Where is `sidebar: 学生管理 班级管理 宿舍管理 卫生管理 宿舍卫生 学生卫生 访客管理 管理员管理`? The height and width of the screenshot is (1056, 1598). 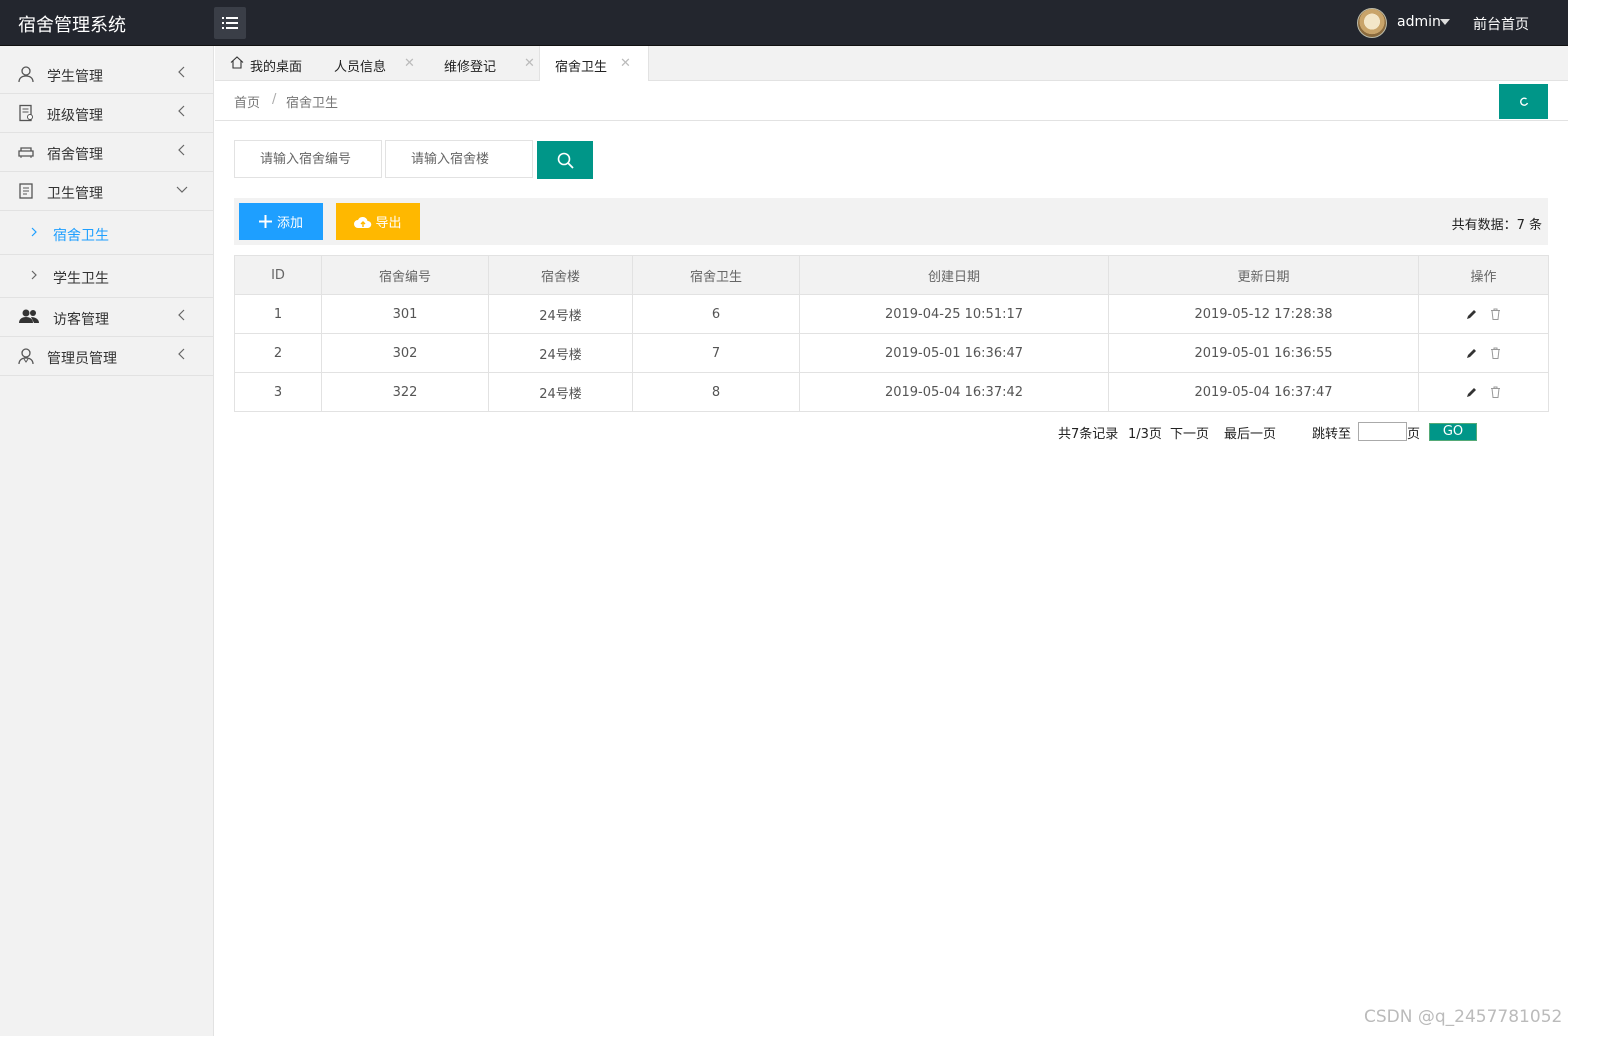
sidebar: 学生管理 班级管理 宿舍管理 卫生管理 宿舍卫生 学生卫生 访客管理 管理员管理 is located at coordinates (107, 541).